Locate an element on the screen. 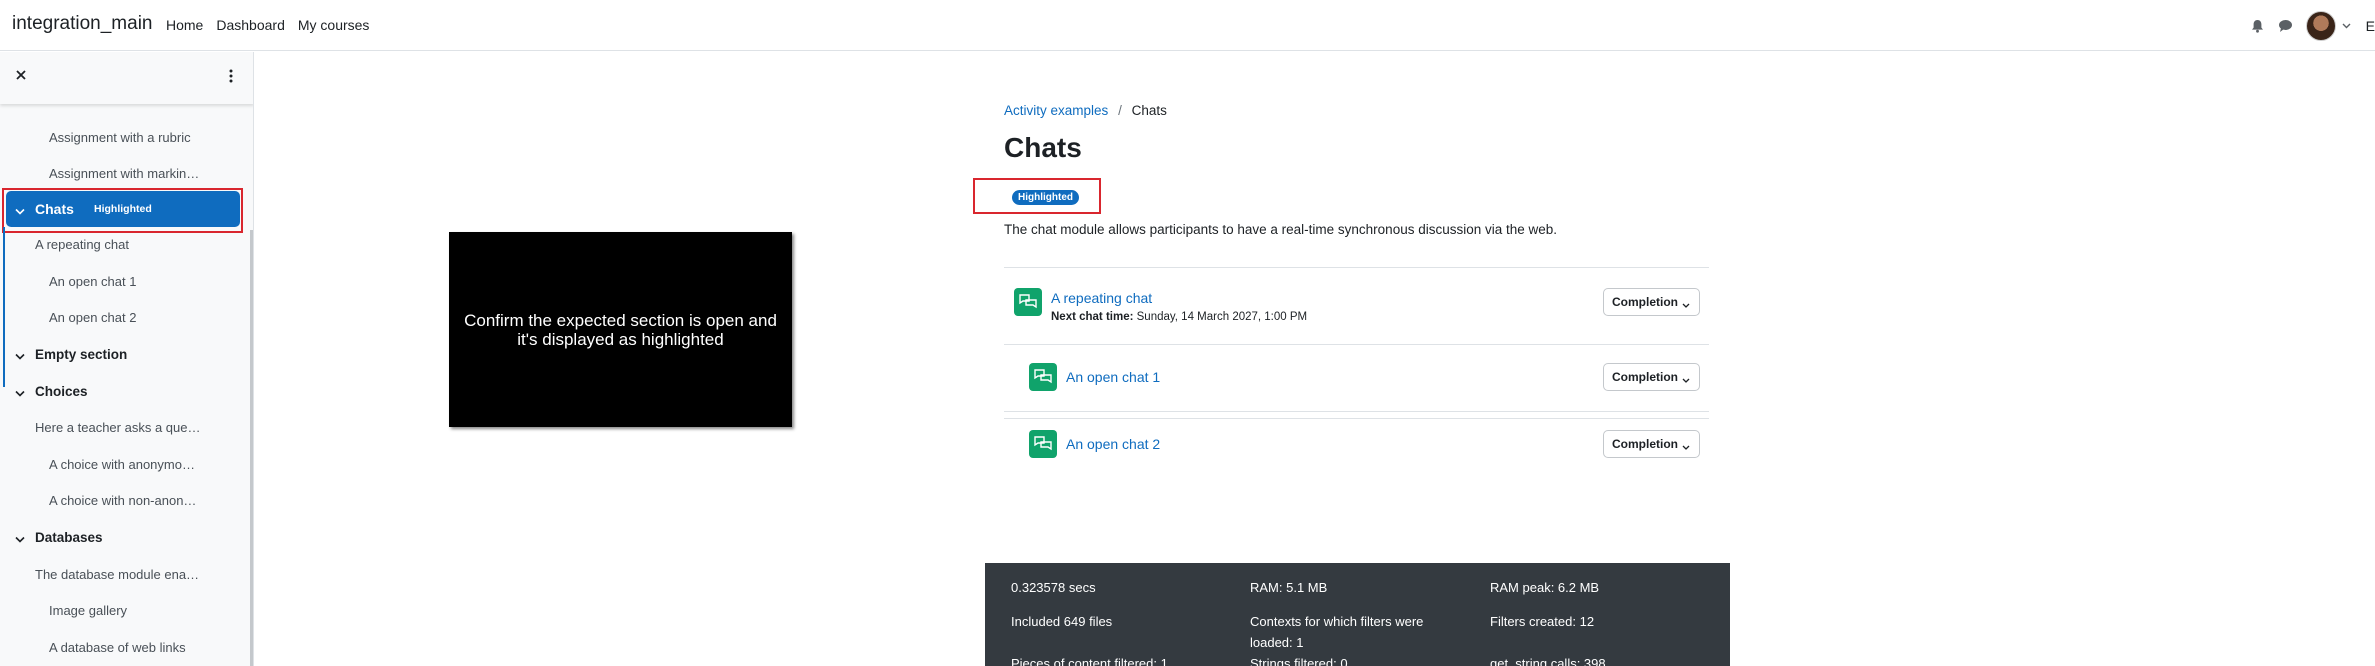 Image resolution: width=2375 pixels, height=666 pixels. completion-button-open-chat-1: Completion is located at coordinates (1651, 377).